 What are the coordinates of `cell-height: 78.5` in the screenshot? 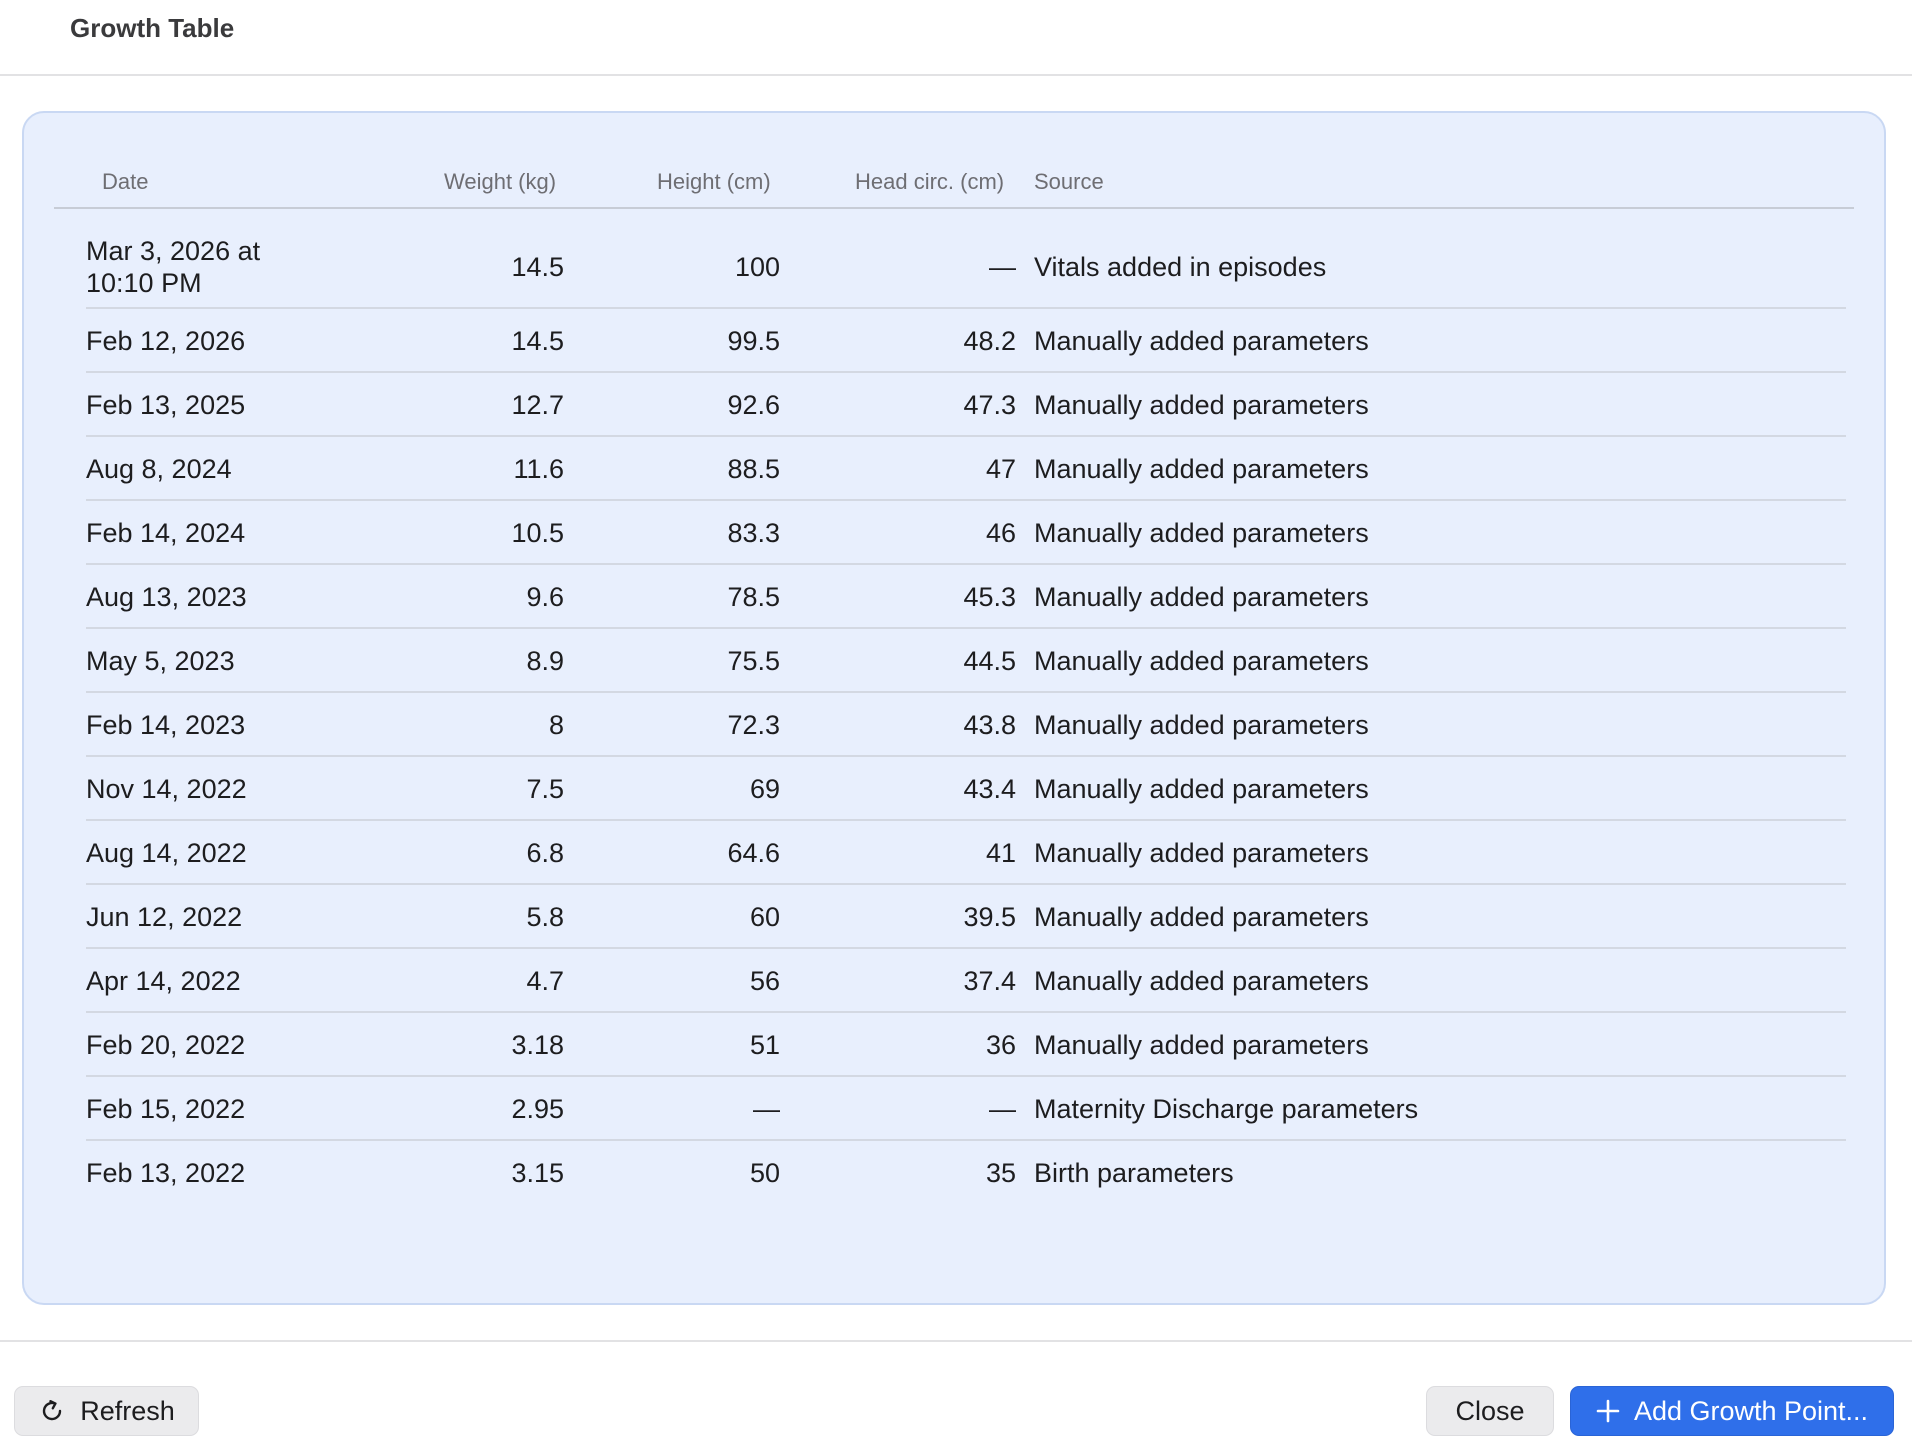 It's located at (753, 597).